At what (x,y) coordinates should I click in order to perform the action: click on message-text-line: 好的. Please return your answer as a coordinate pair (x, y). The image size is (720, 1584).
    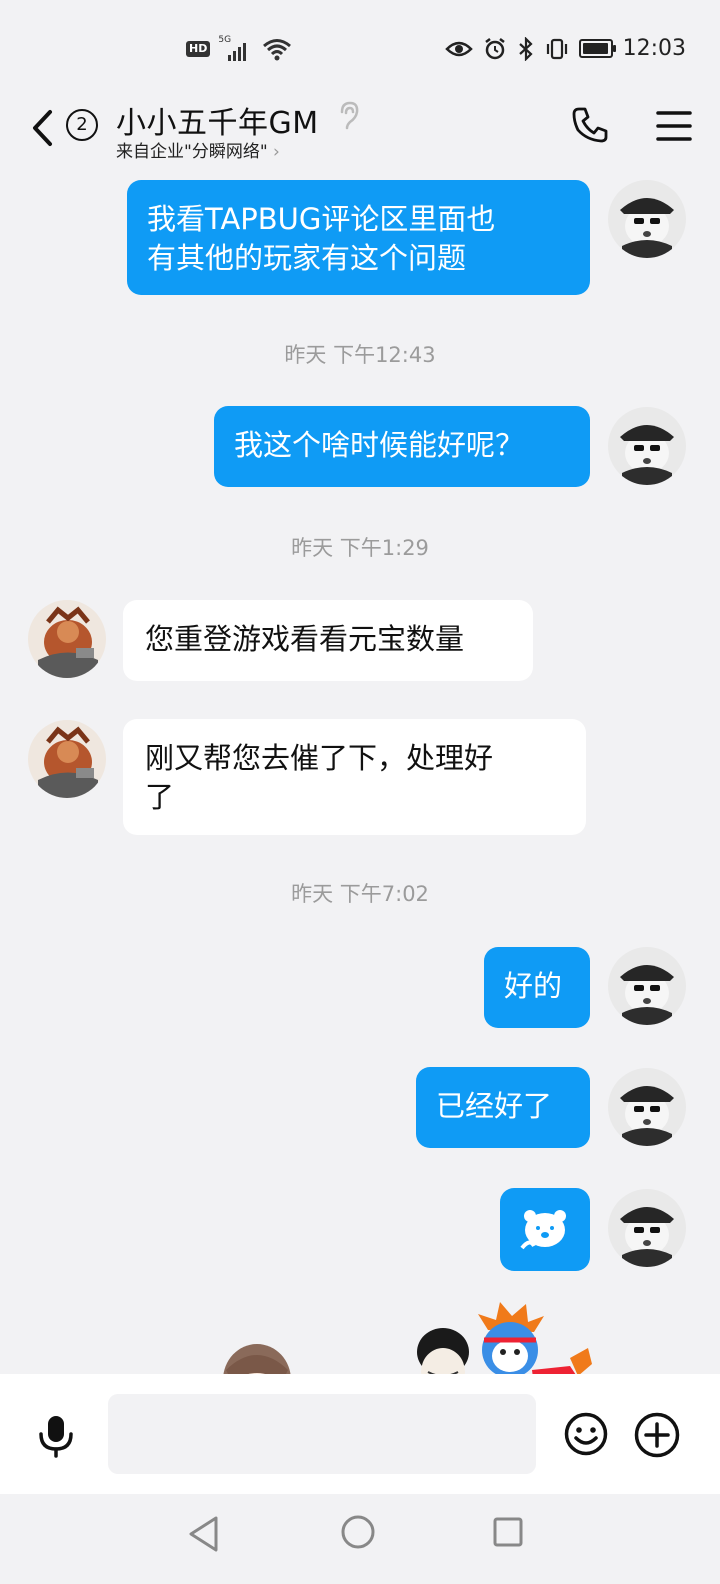
    Looking at the image, I should click on (533, 986).